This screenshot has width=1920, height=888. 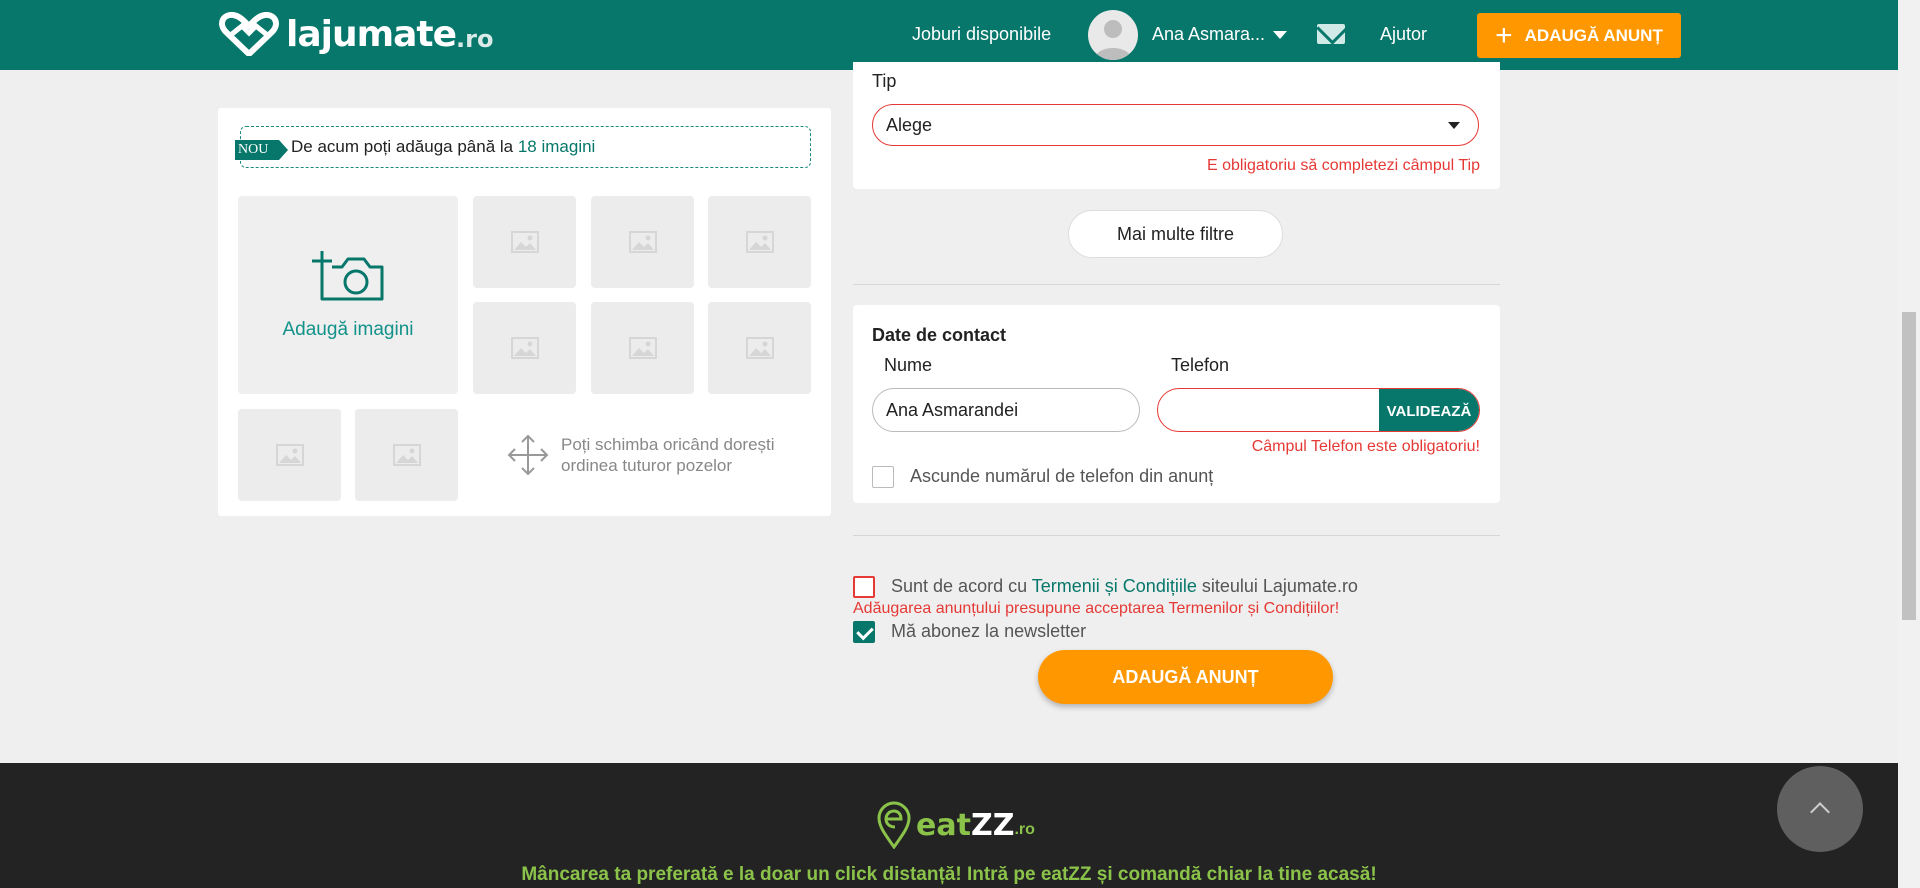 I want to click on reorder-line-1: Poți schimba oricând dorești, so click(x=668, y=444).